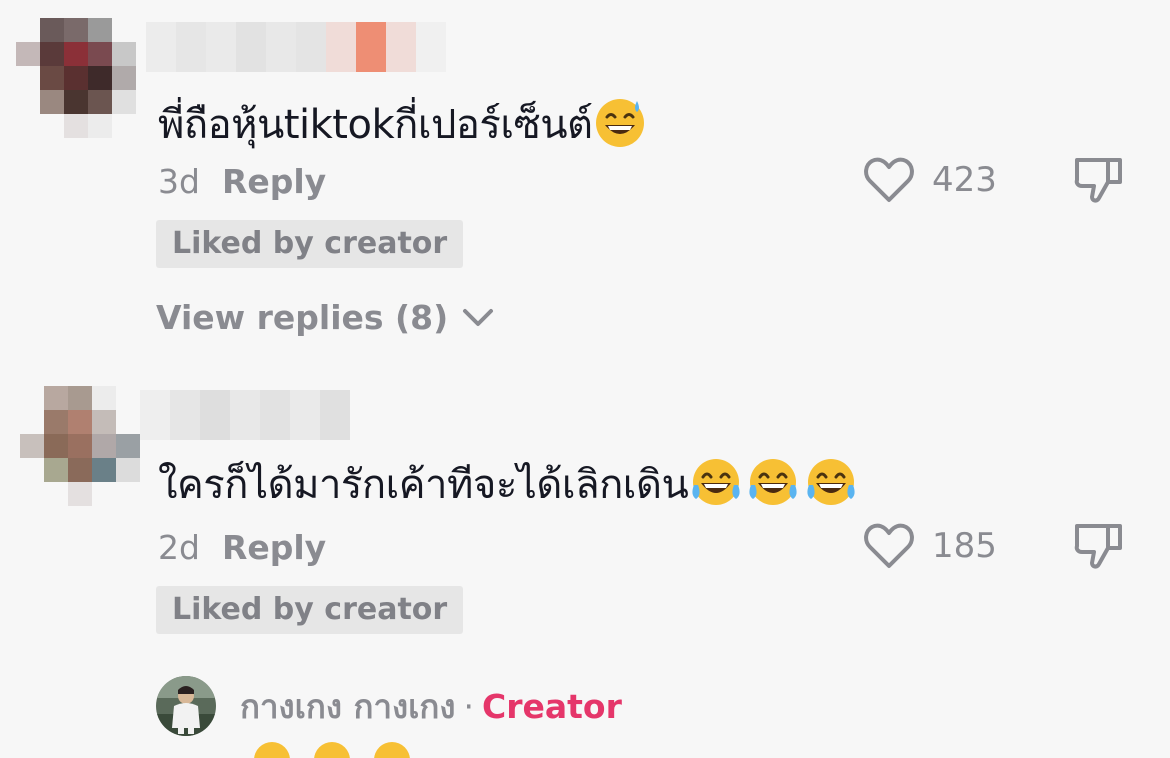 The width and height of the screenshot is (1170, 758). I want to click on creator-avatar, so click(186, 706).